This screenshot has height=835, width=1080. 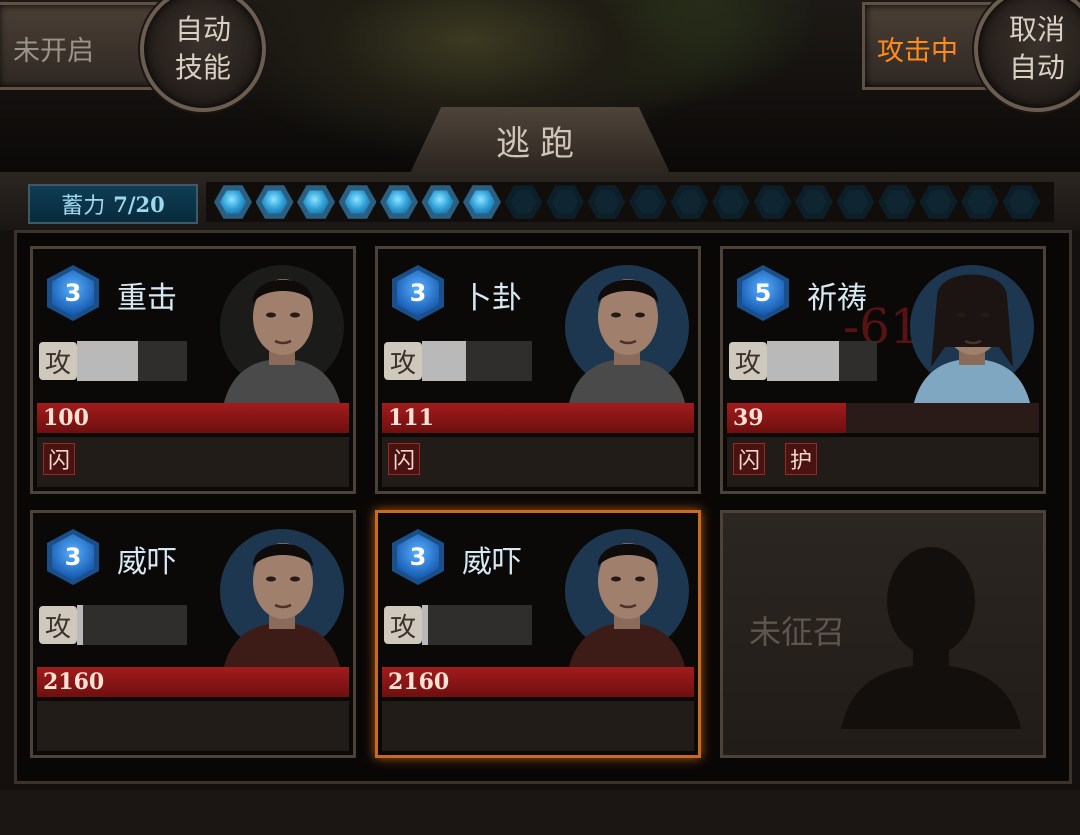 What do you see at coordinates (883, 462) in the screenshot?
I see `status-tags-area: 闪护` at bounding box center [883, 462].